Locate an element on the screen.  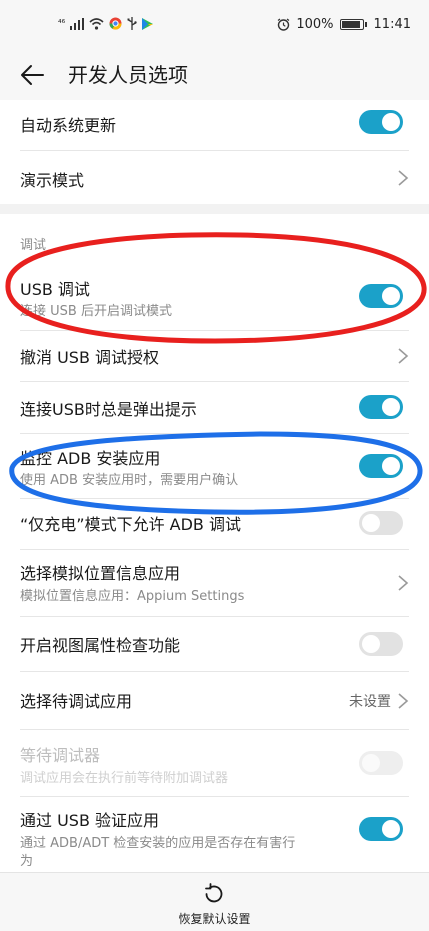
setting-row-mock-location: 选择模拟位置信息应用 模拟位置信息应用：Appium Settings is located at coordinates (214, 583).